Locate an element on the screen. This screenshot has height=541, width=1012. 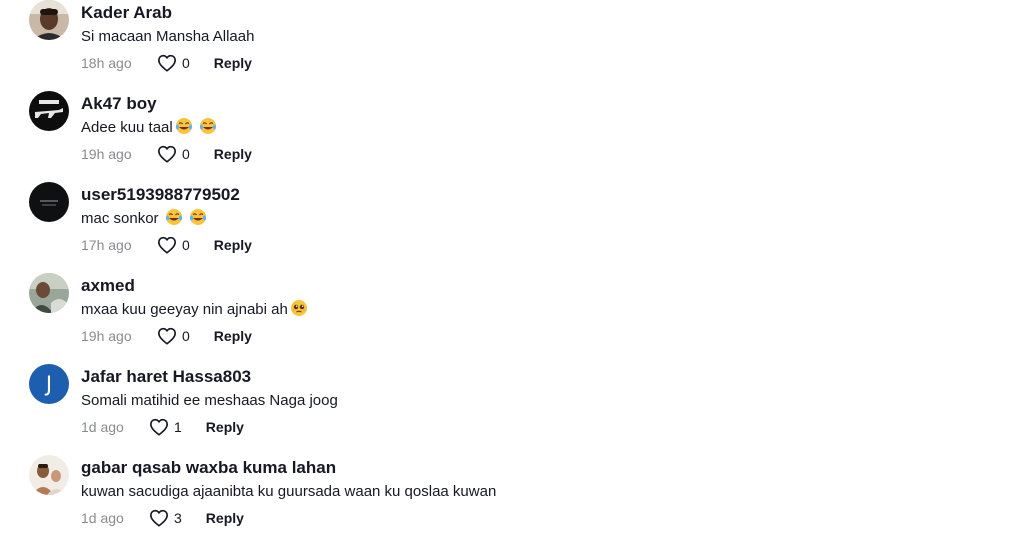
comment-meta: 1d ago 3 Reply is located at coordinates (162, 518).